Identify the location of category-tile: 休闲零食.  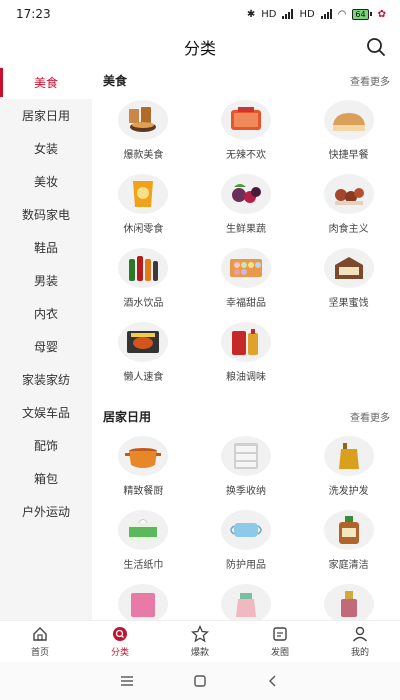
(143, 205).